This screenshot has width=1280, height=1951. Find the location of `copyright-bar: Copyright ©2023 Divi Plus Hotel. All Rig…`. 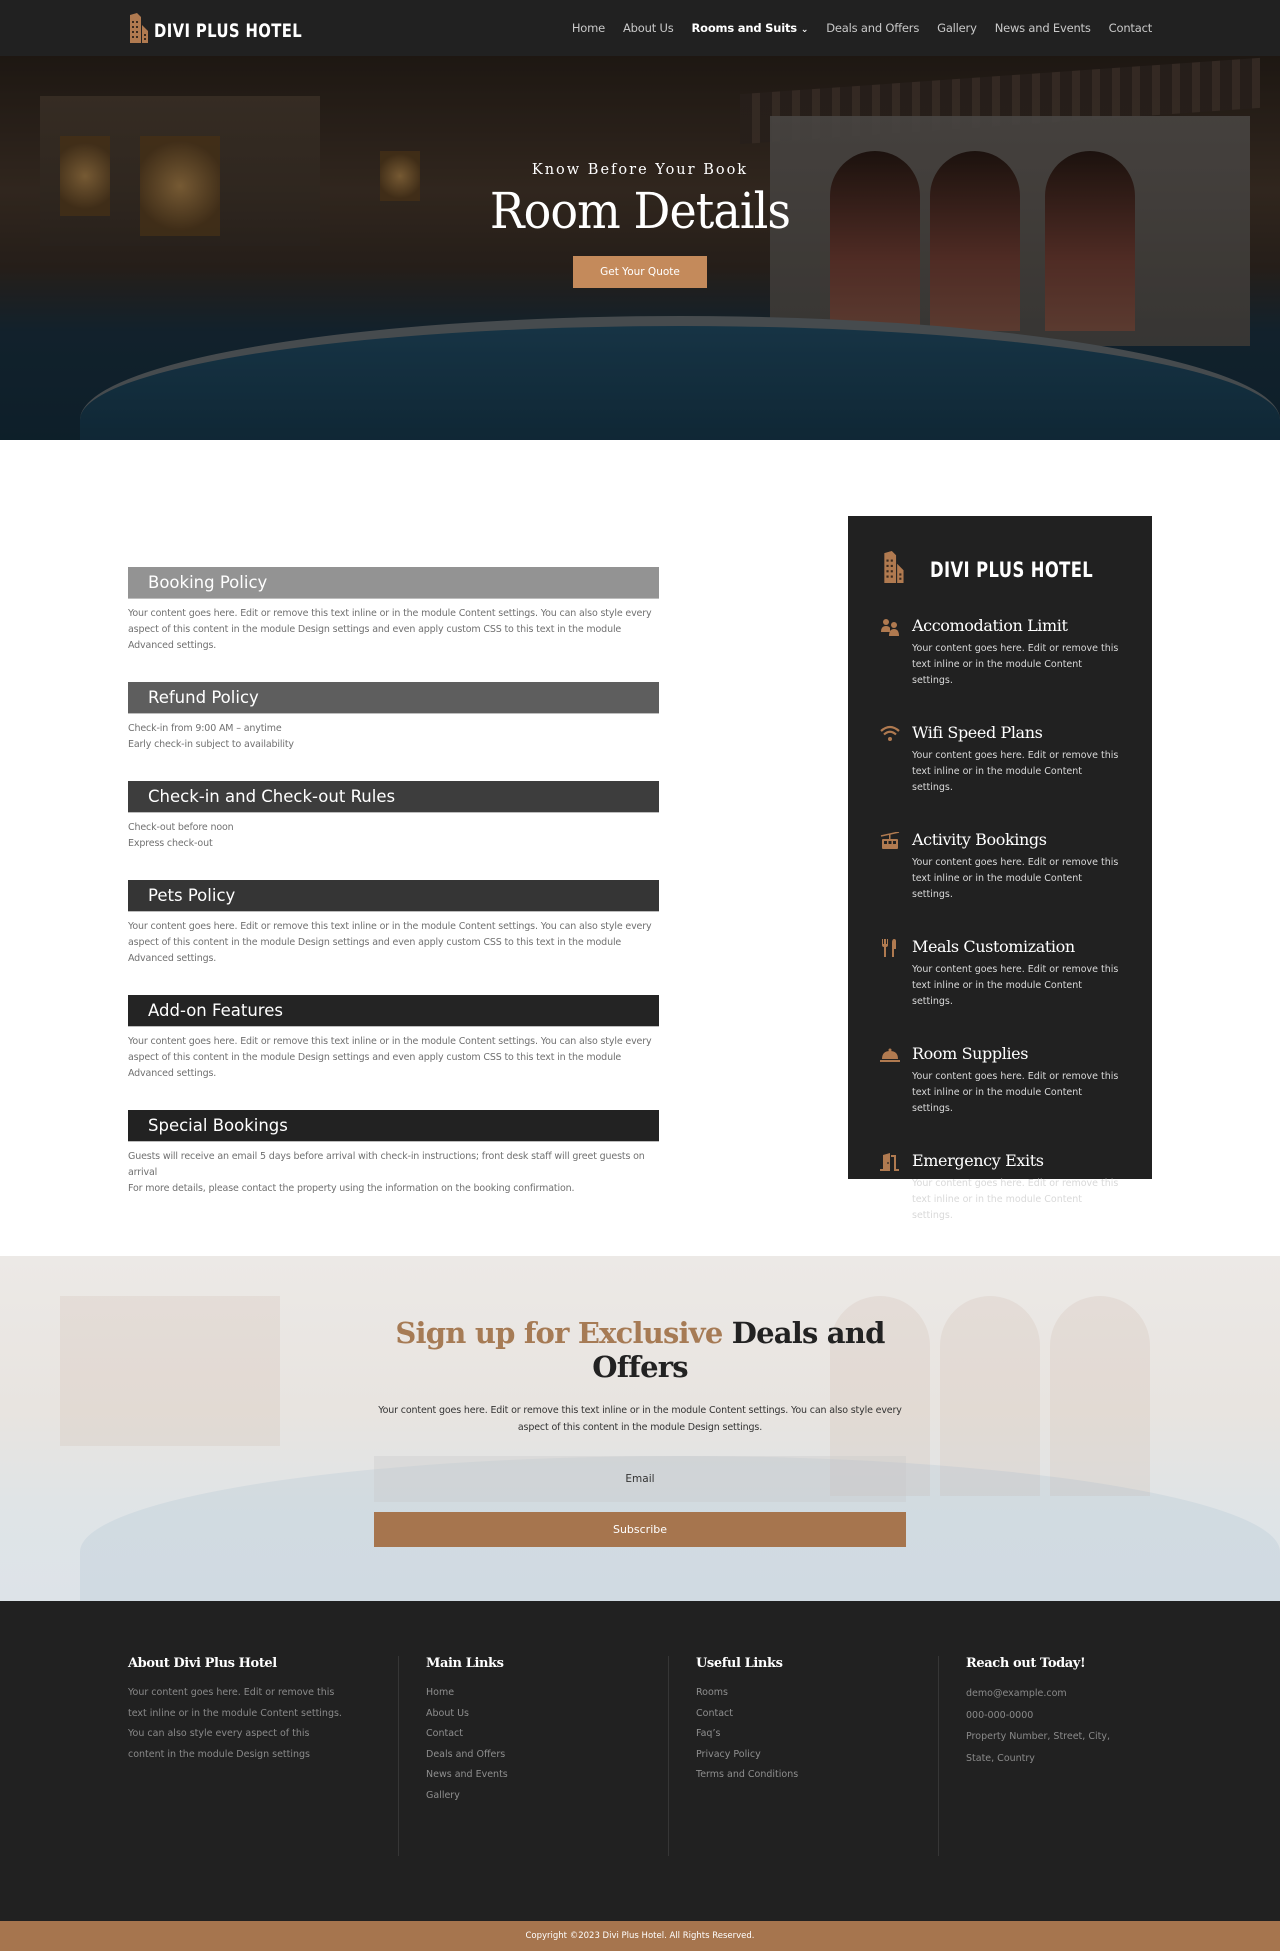

copyright-bar: Copyright ©2023 Divi Plus Hotel. All Rig… is located at coordinates (640, 1936).